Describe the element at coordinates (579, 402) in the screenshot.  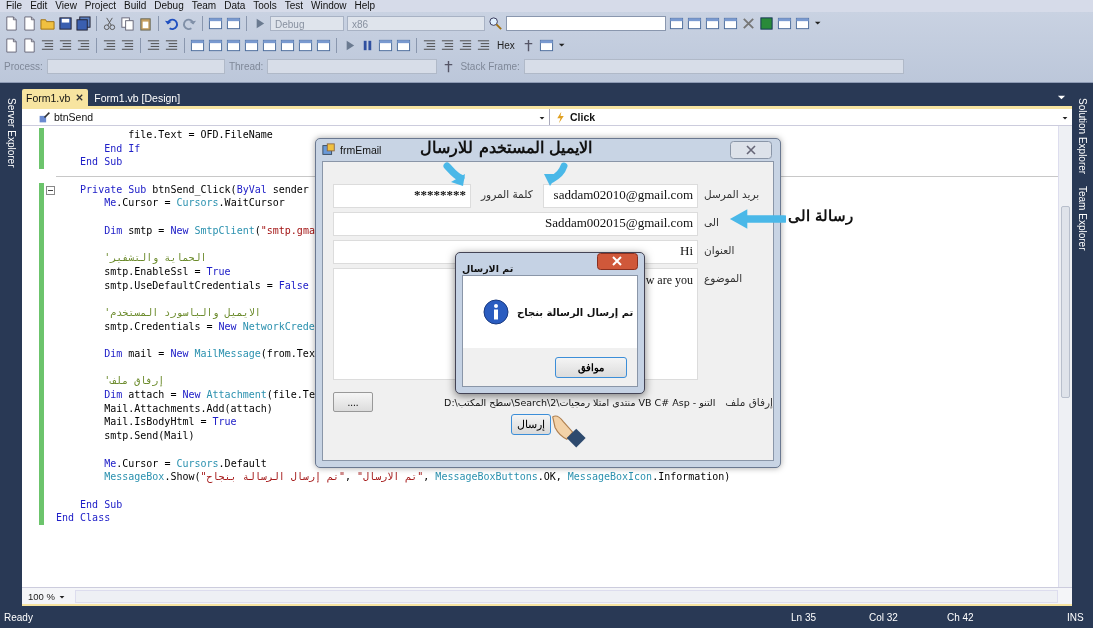
I see `file-path: D:\سطح المكتب\Search\منتدى امتلا رمجيات\2 VB C# Asp - التنو` at that location.